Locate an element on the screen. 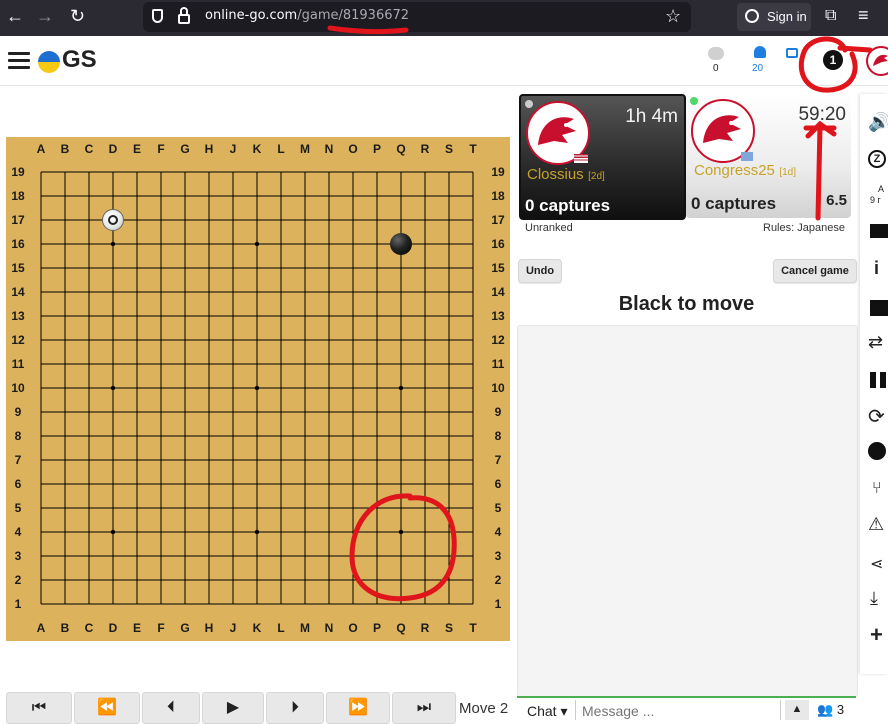 Image resolution: width=888 pixels, height=724 pixels. chat-users-button: 👥 3 is located at coordinates (830, 710).